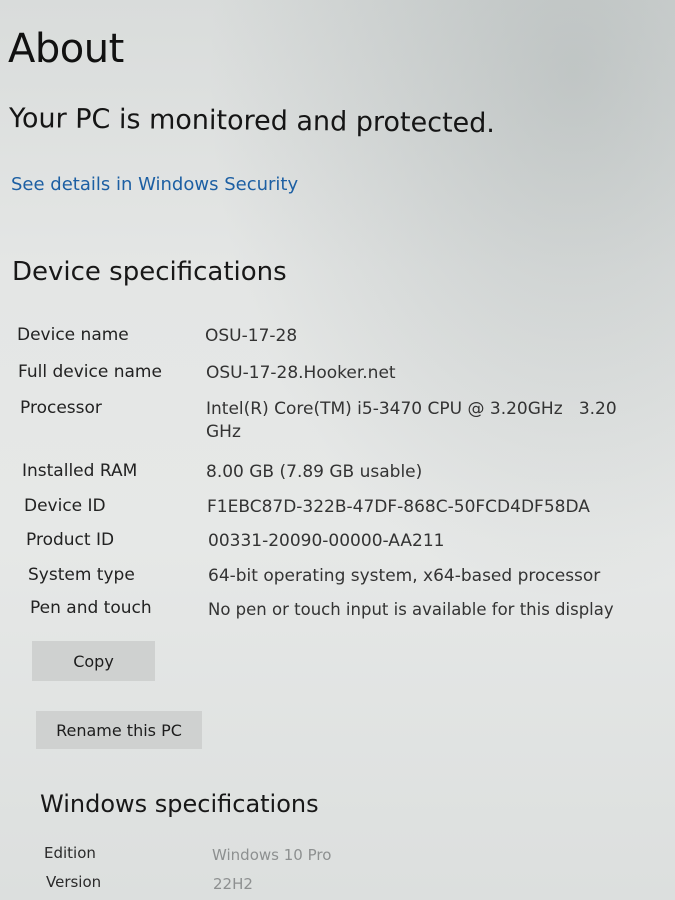  What do you see at coordinates (272, 855) in the screenshot?
I see `spec-value: Windows 10 Pro` at bounding box center [272, 855].